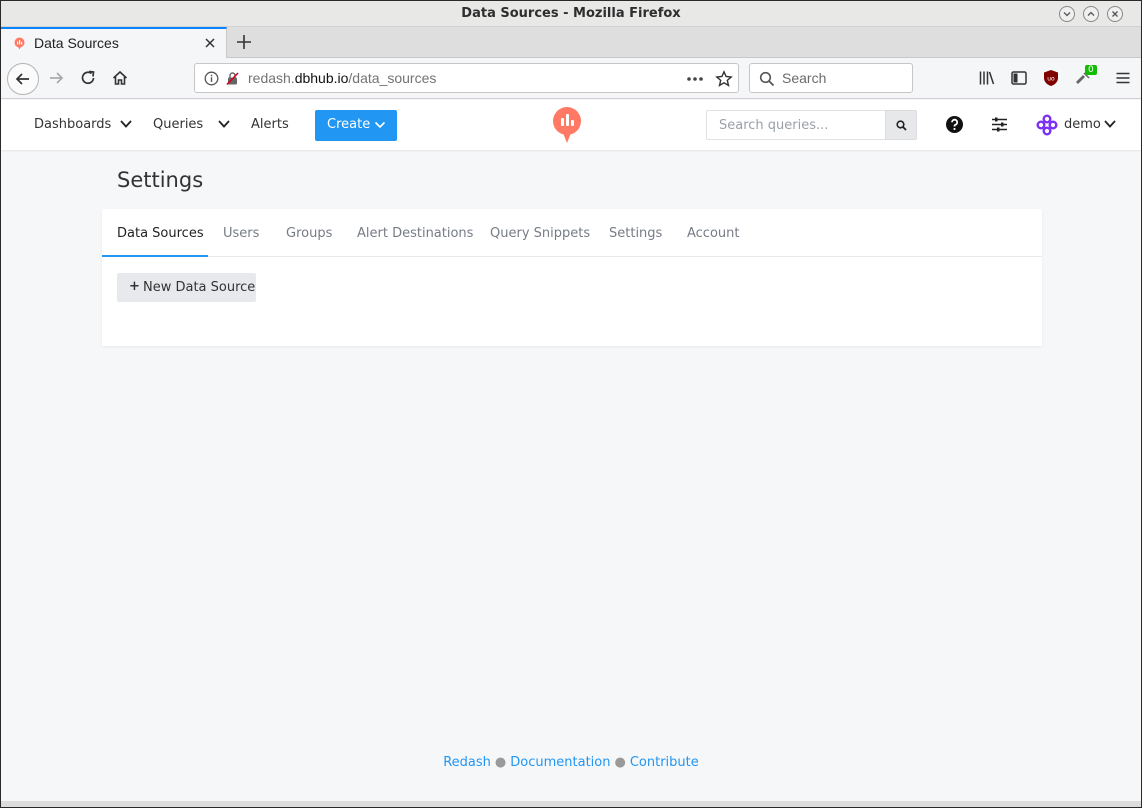 This screenshot has width=1142, height=808. What do you see at coordinates (211, 78) in the screenshot?
I see `info-icon` at bounding box center [211, 78].